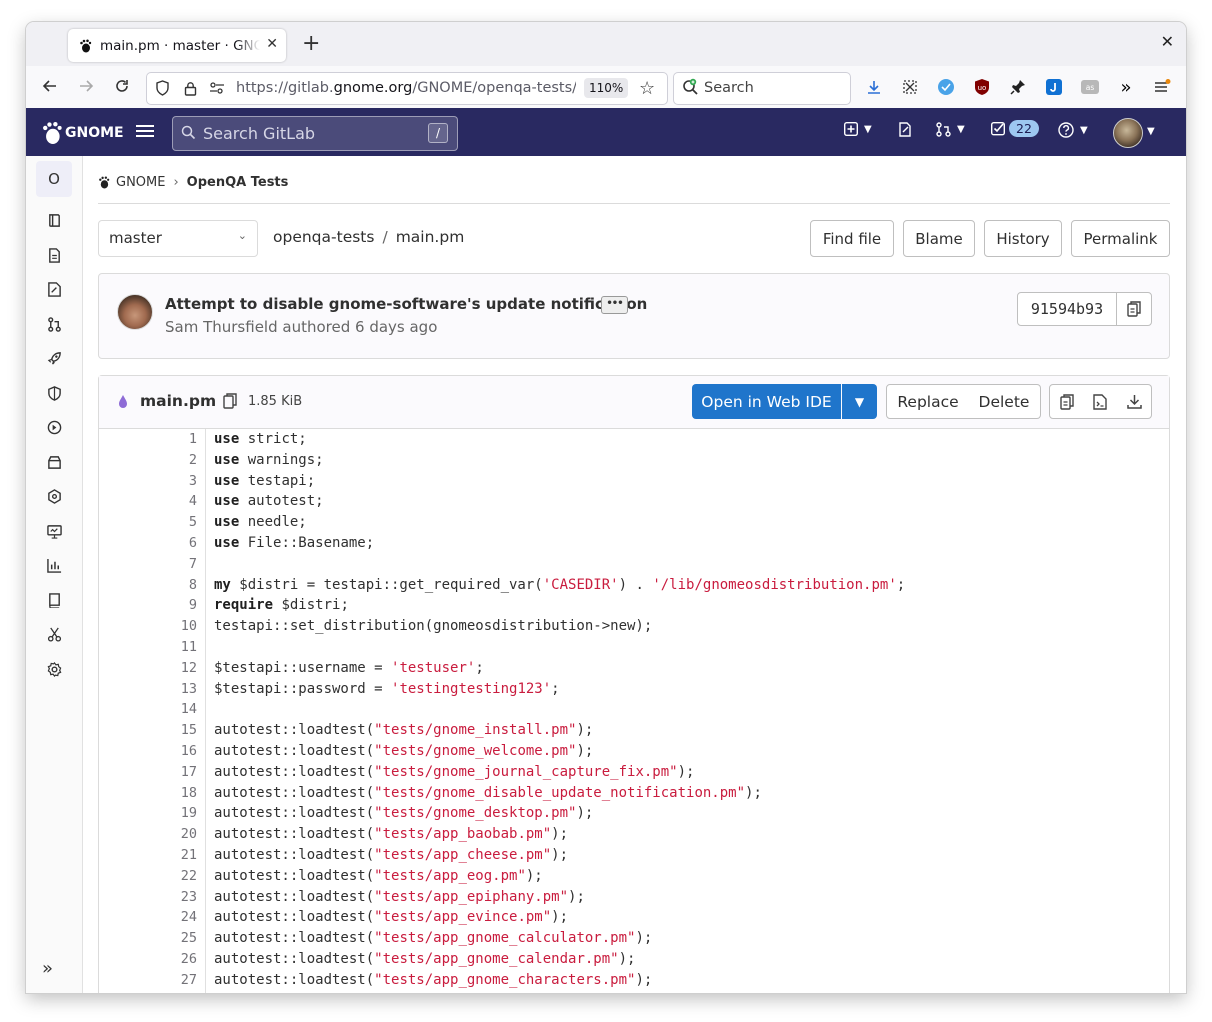 The image size is (1212, 1022). I want to click on commit-author-avatar, so click(135, 312).